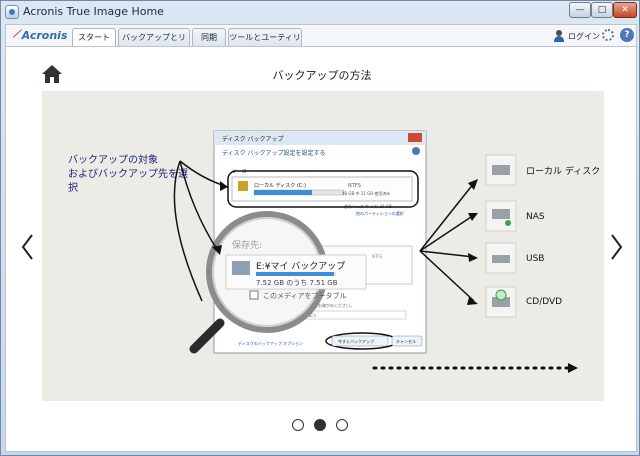 The height and width of the screenshot is (456, 640). I want to click on dialog-title: ディスク バックアップ, so click(253, 139).